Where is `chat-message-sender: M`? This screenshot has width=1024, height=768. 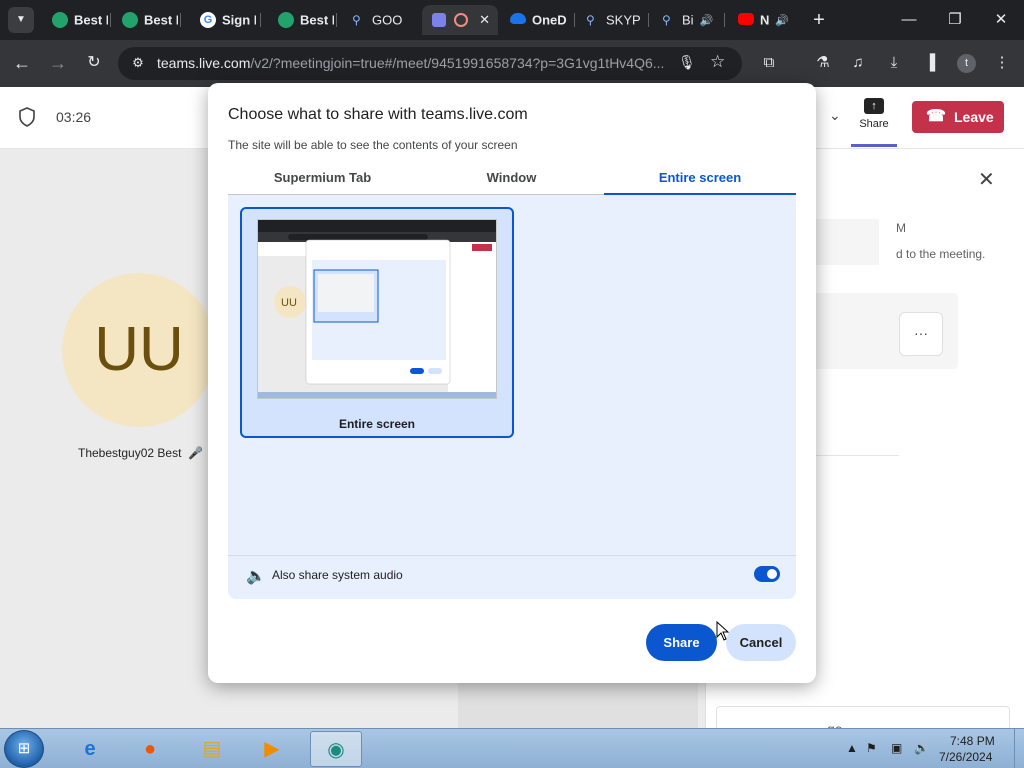
chat-message-sender: M is located at coordinates (901, 228).